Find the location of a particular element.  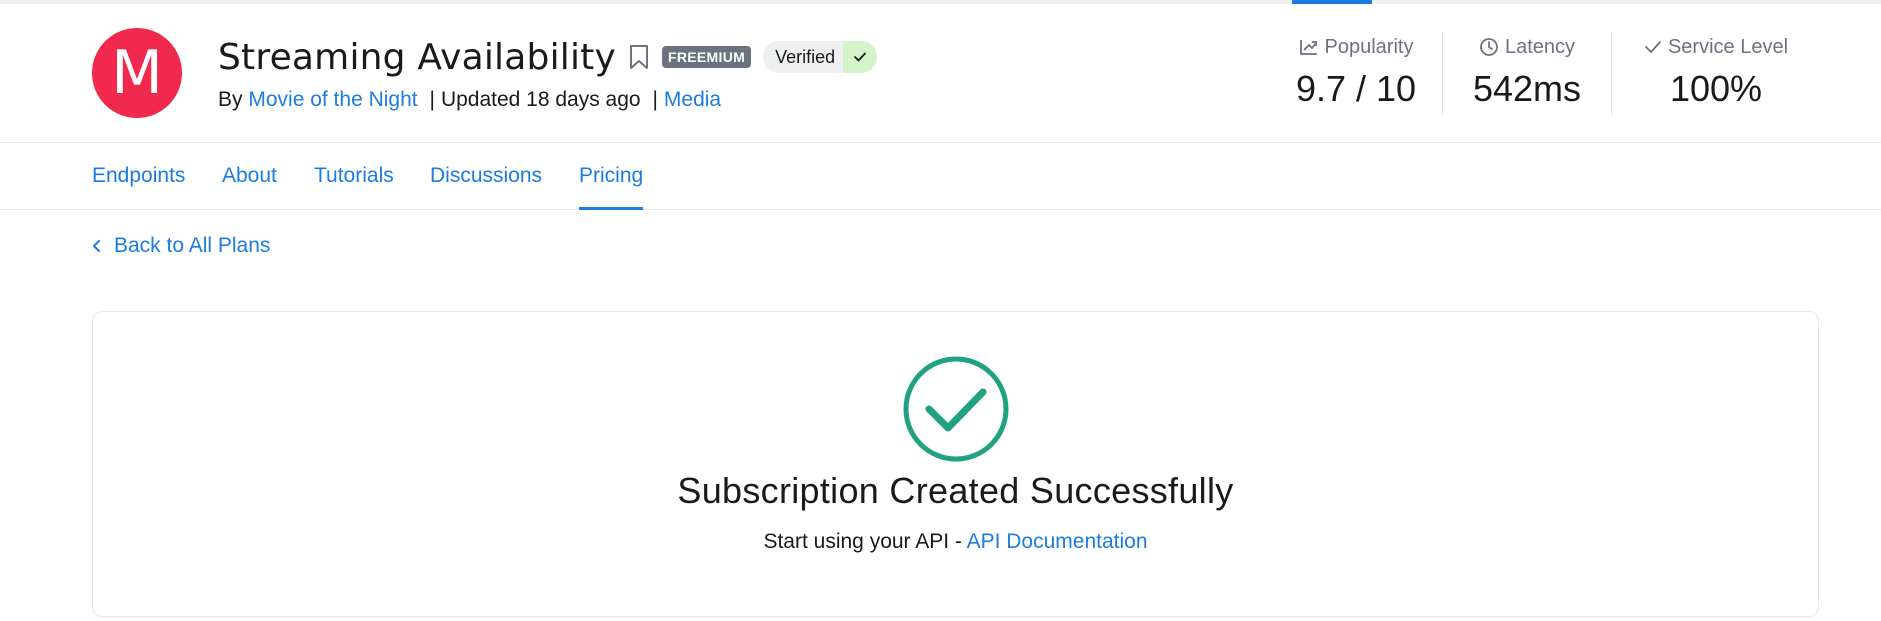

success-subtitle-text: Start using your API - is located at coordinates (865, 541).